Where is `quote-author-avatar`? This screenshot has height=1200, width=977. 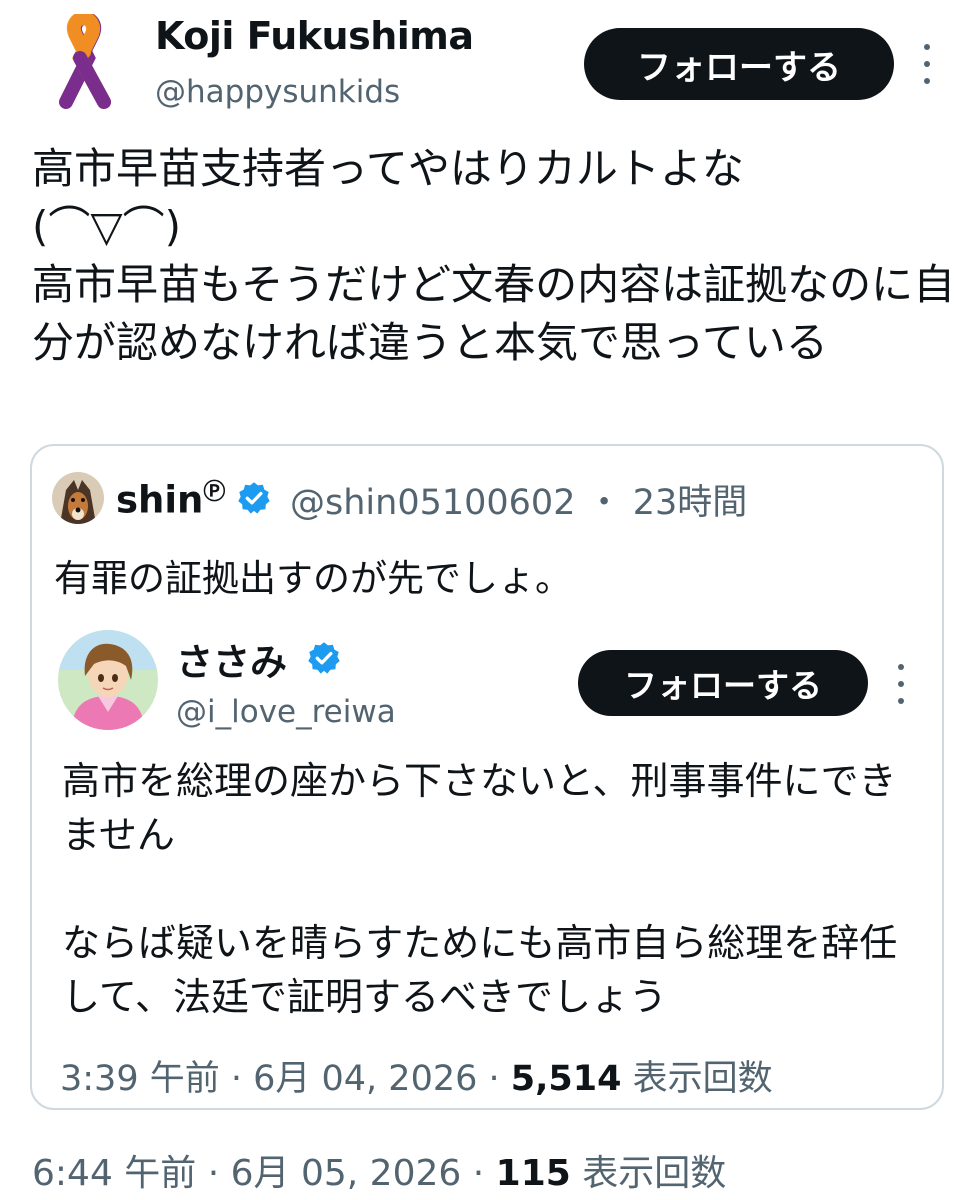 quote-author-avatar is located at coordinates (78, 498).